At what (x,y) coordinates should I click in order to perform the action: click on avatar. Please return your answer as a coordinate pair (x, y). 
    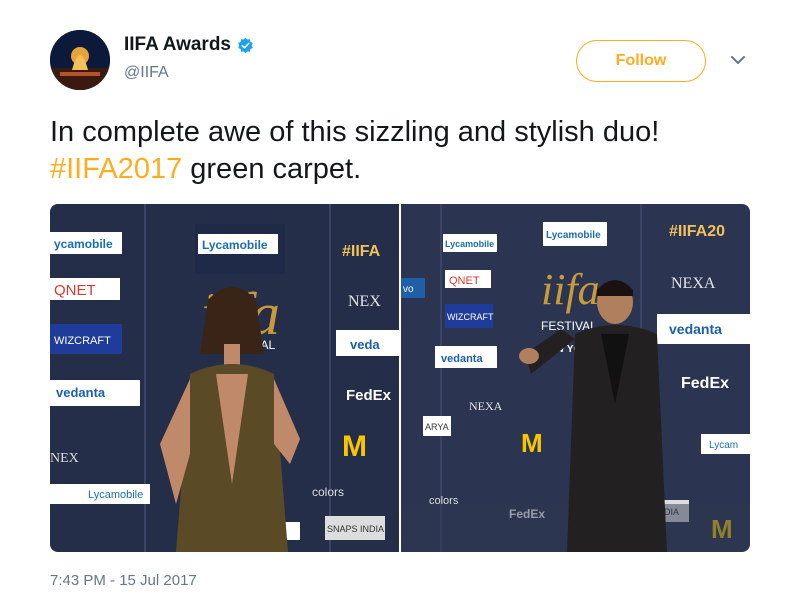
    Looking at the image, I should click on (80, 60).